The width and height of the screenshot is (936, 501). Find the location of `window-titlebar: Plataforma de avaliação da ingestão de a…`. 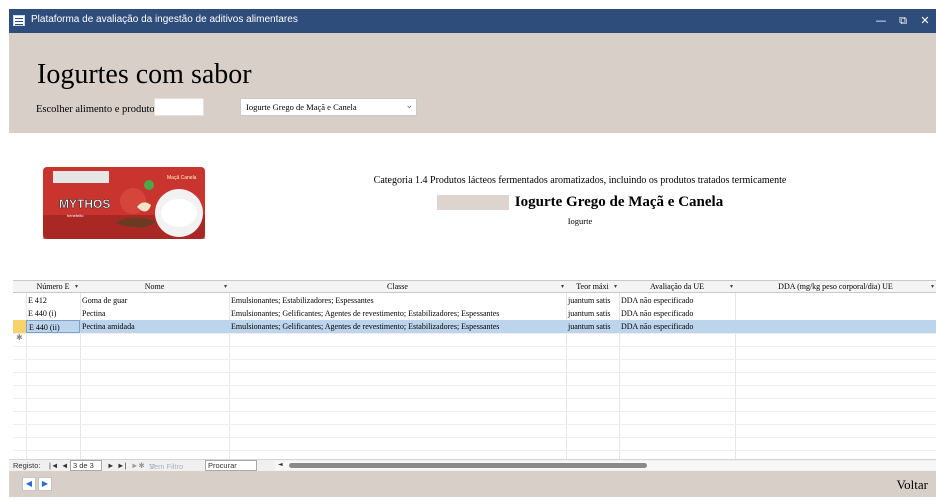

window-titlebar: Plataforma de avaliação da ingestão de a… is located at coordinates (472, 21).